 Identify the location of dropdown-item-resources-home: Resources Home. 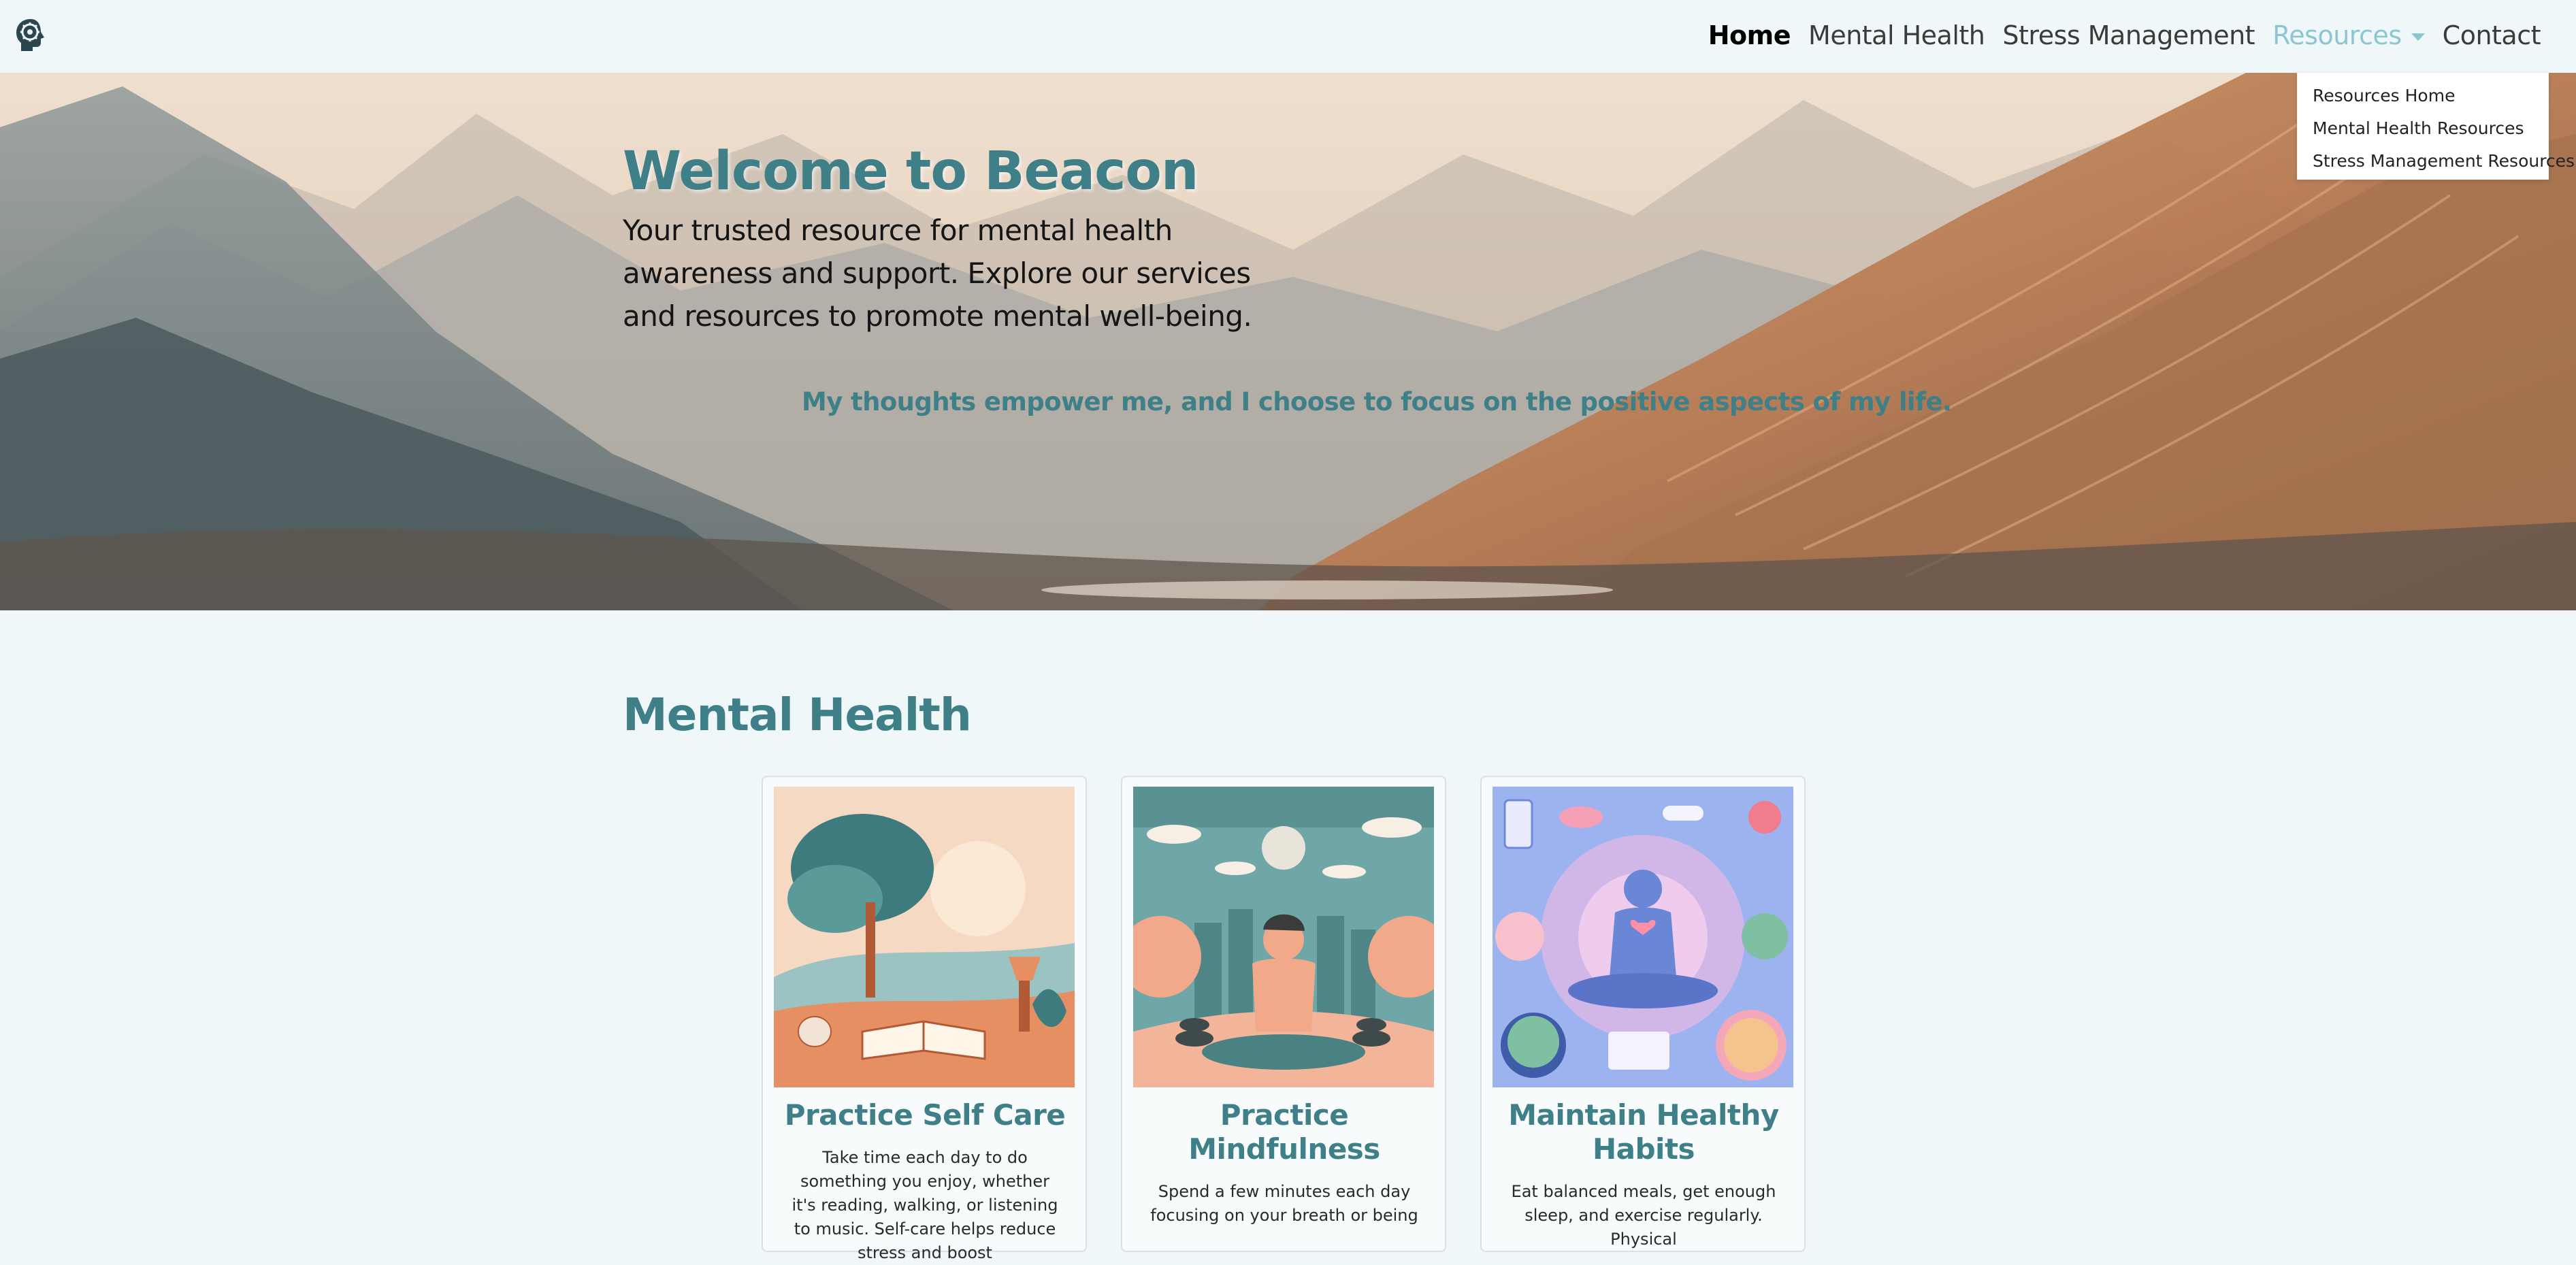
(2423, 96).